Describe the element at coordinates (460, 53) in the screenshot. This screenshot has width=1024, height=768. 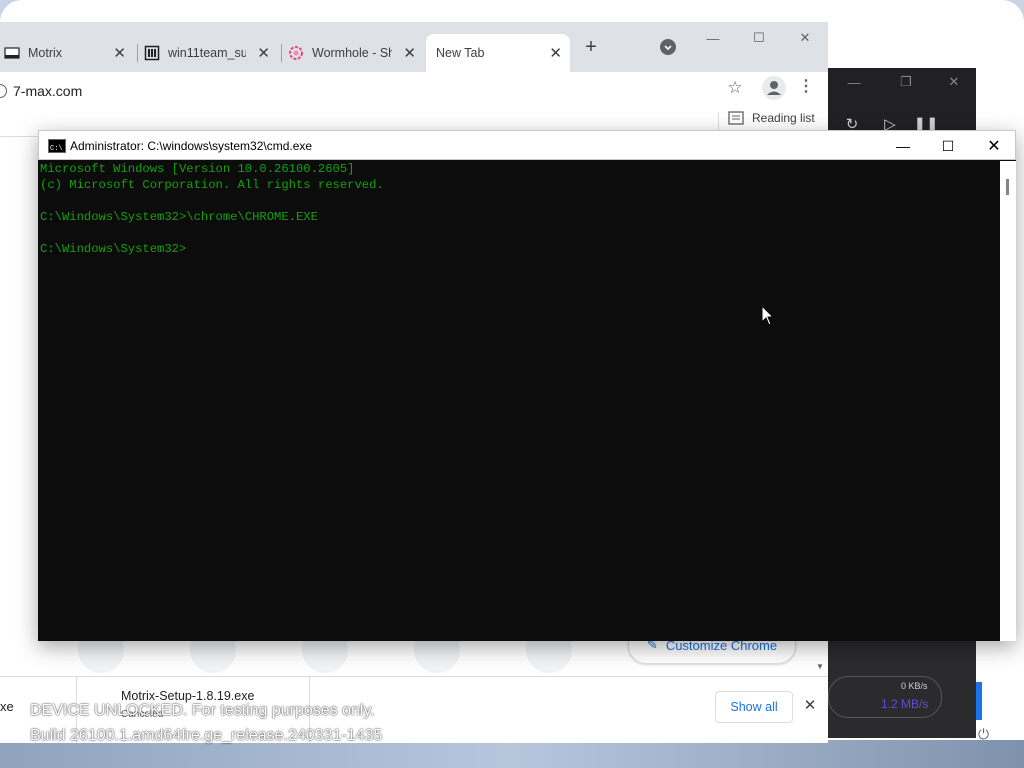
I see `tab-label: New Tab` at that location.